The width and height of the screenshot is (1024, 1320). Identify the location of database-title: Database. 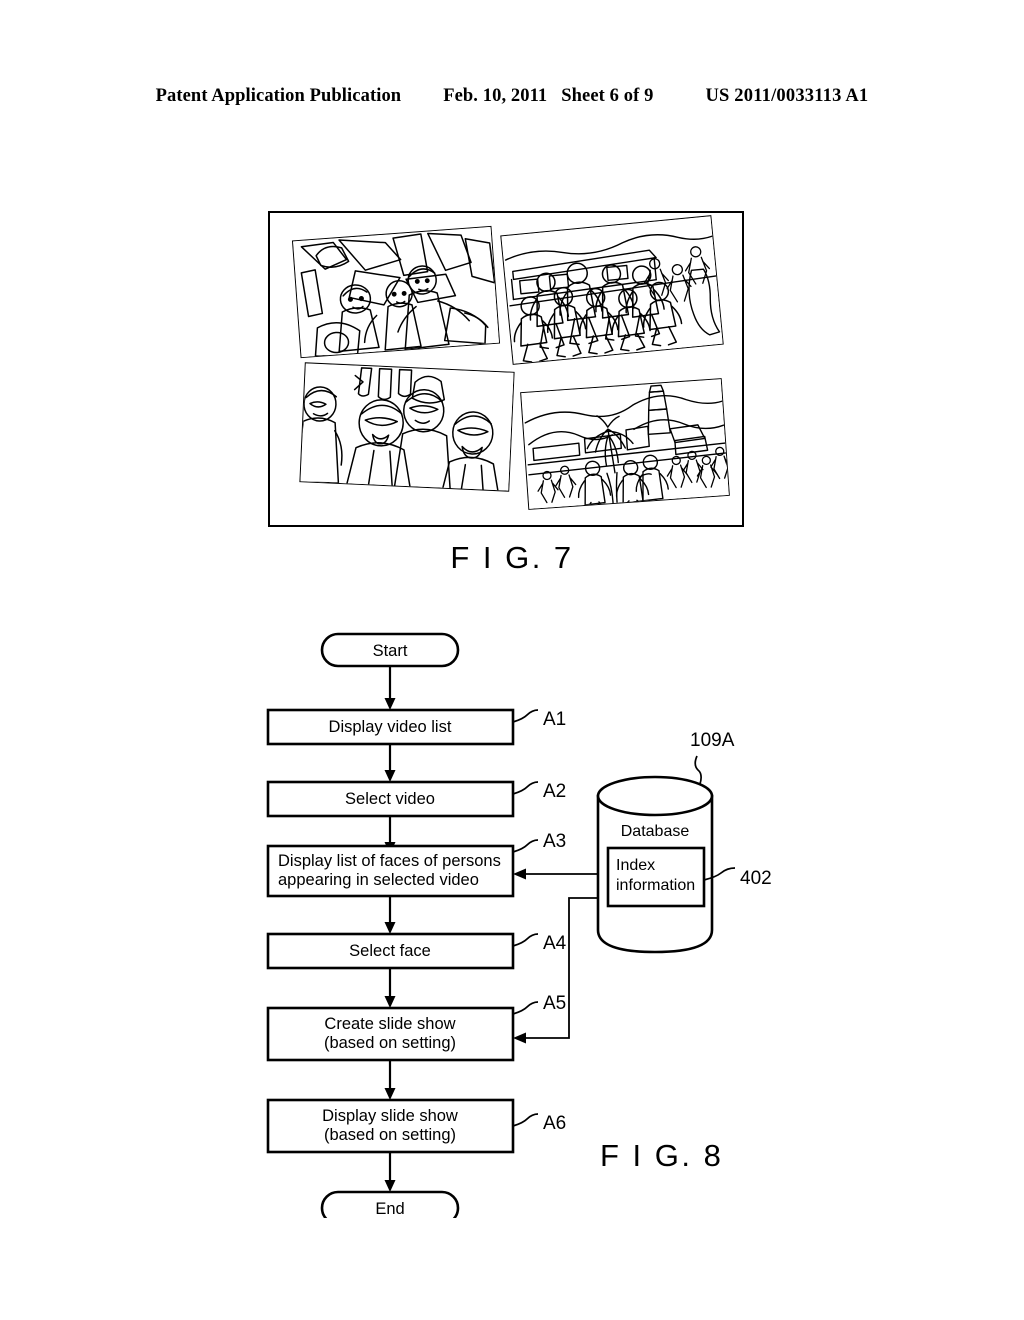
(655, 831).